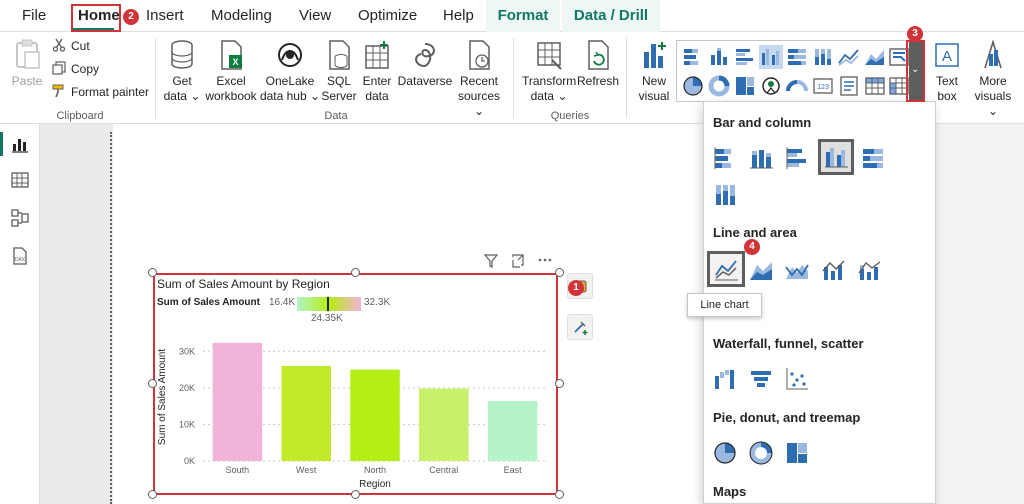 The image size is (1024, 504). What do you see at coordinates (726, 269) in the screenshot?
I see `line-chart-option` at bounding box center [726, 269].